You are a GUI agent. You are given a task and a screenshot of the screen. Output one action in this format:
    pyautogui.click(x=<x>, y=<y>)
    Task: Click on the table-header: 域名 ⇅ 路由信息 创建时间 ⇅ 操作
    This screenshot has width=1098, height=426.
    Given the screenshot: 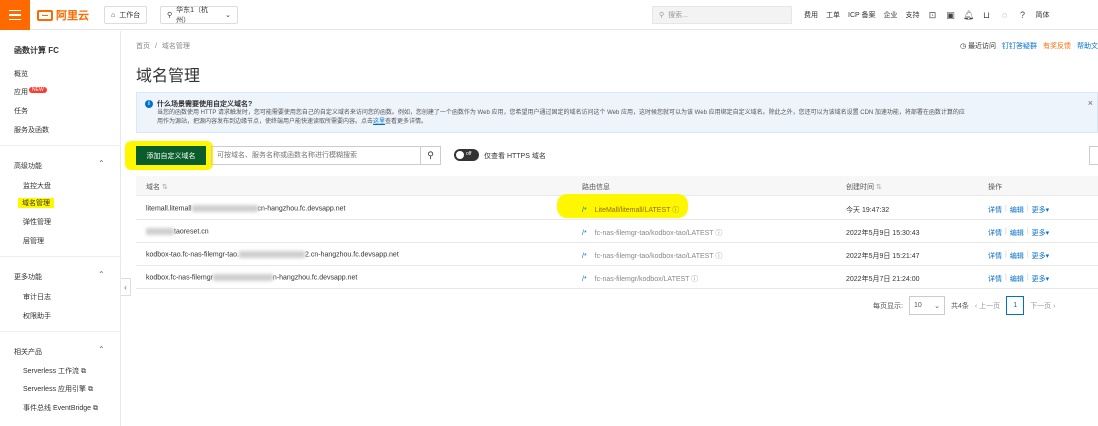 What is the action you would take?
    pyautogui.click(x=617, y=186)
    